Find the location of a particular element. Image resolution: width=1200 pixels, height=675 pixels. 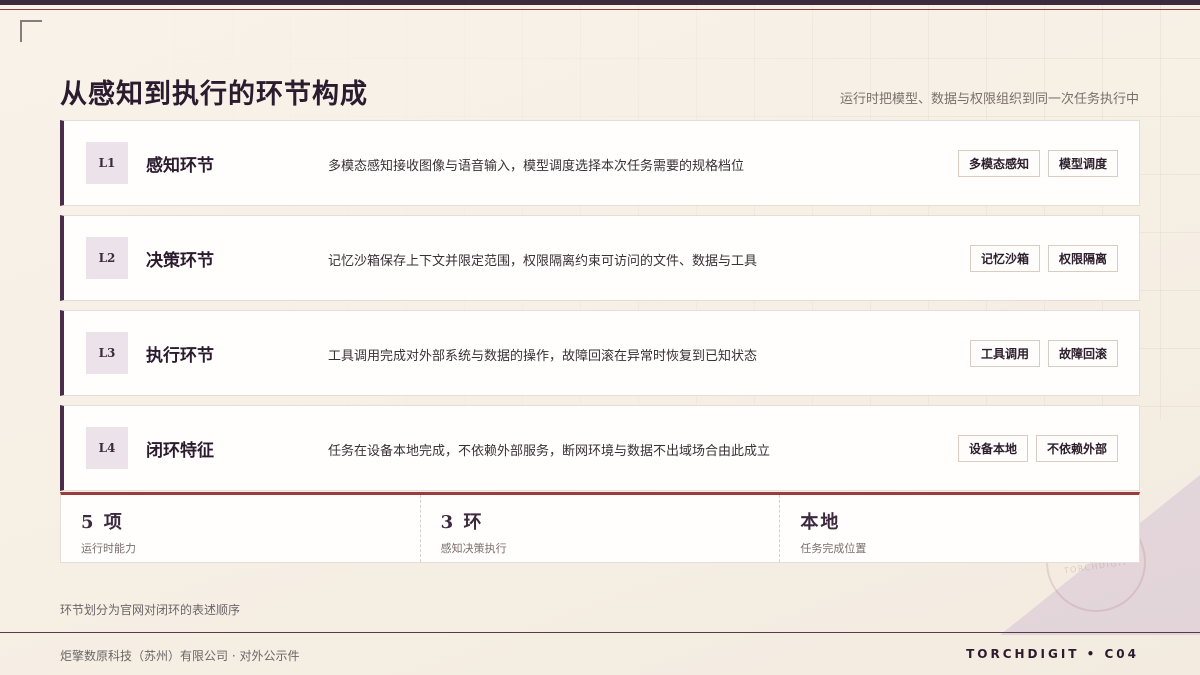

footnote: 环节划分为官网对闭环的表述顺序 is located at coordinates (150, 610).